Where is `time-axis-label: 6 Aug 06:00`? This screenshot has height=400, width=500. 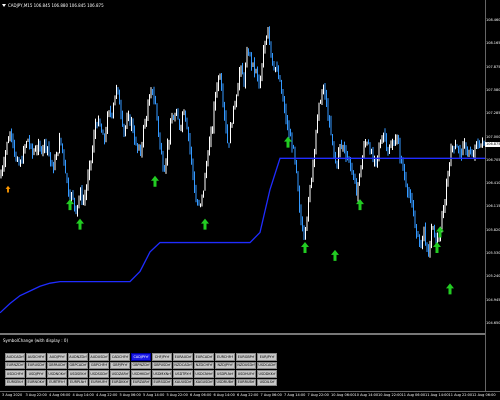 time-axis-label: 6 Aug 06:00 is located at coordinates (201, 395).